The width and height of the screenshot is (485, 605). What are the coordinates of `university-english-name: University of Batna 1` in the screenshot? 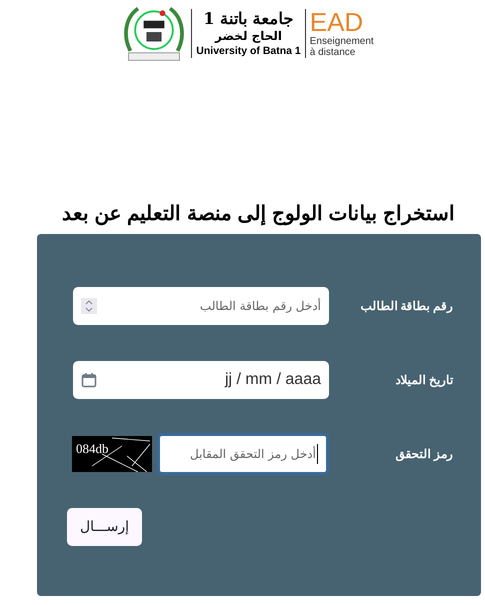 It's located at (248, 51).